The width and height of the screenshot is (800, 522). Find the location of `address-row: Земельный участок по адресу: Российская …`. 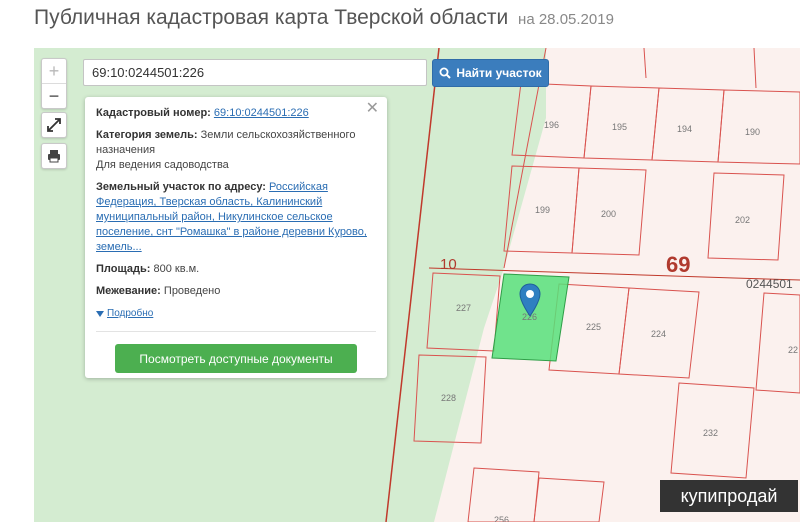

address-row: Земельный участок по адресу: Российская … is located at coordinates (236, 217).